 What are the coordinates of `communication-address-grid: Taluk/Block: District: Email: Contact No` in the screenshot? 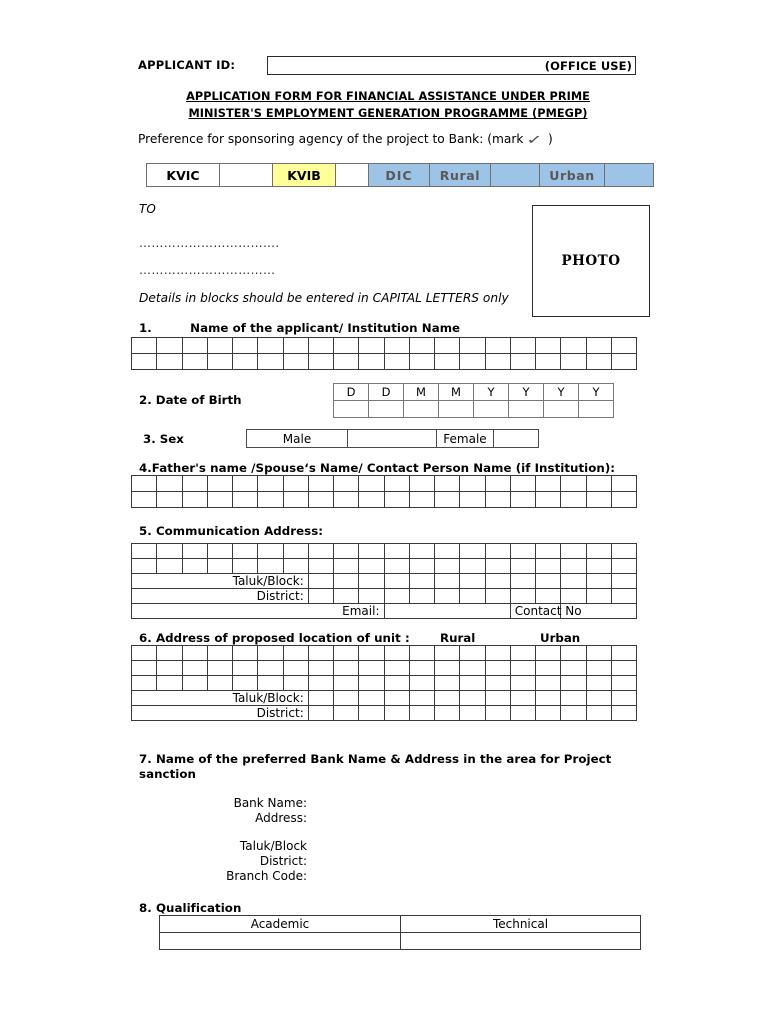 It's located at (384, 581).